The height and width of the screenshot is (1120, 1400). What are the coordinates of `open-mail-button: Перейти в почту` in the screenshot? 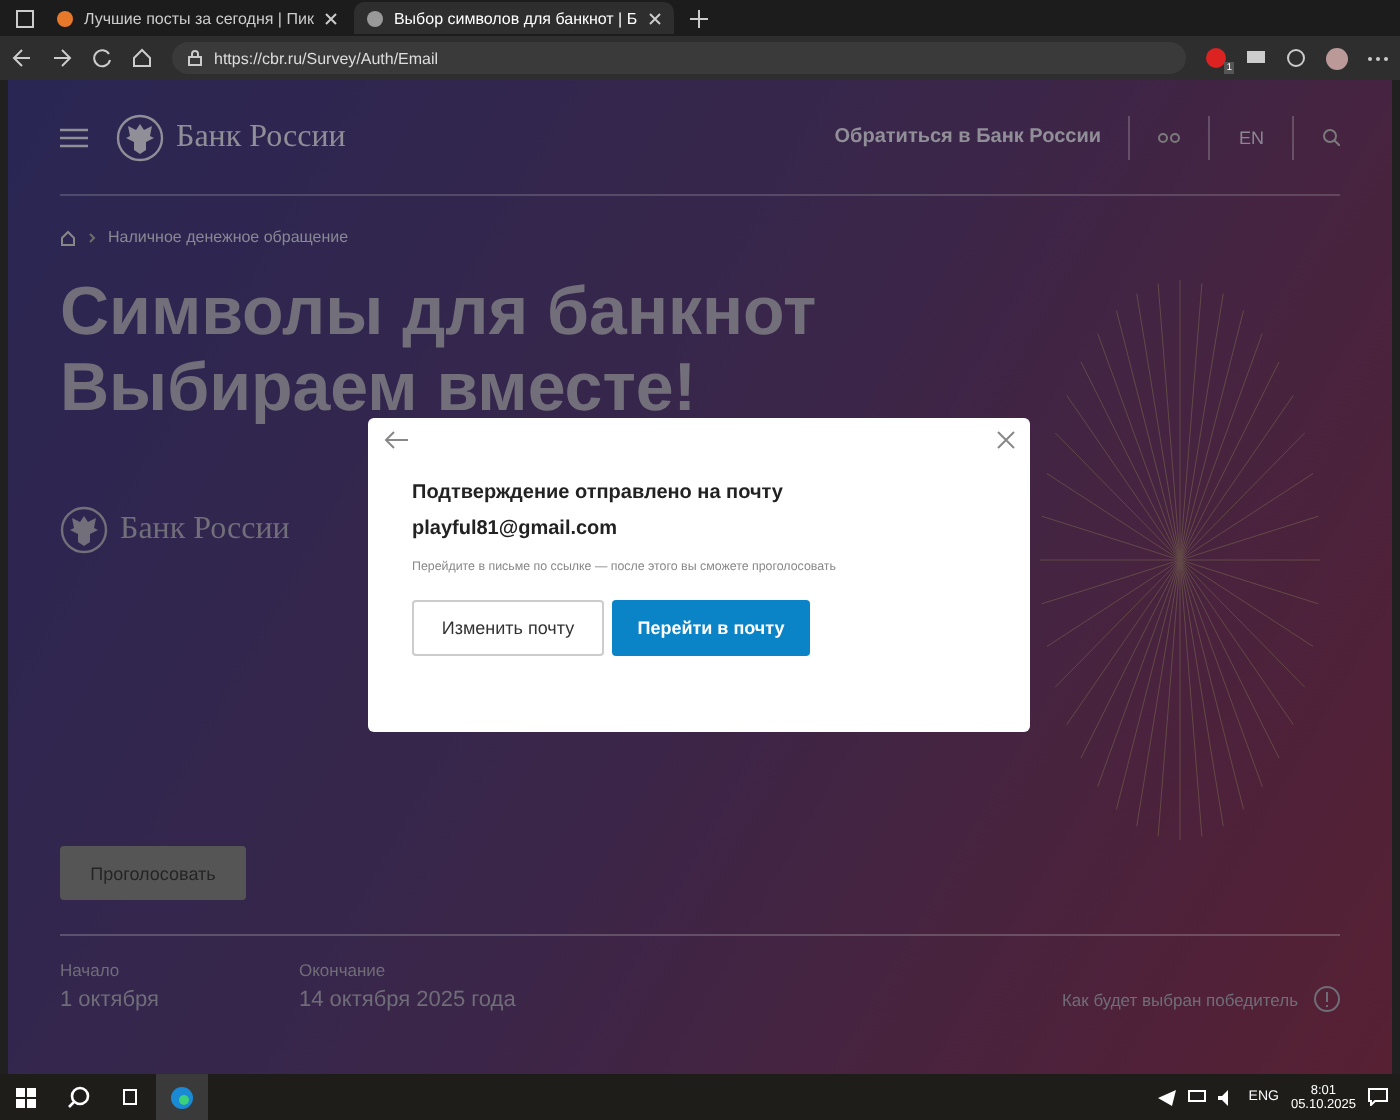 It's located at (711, 628).